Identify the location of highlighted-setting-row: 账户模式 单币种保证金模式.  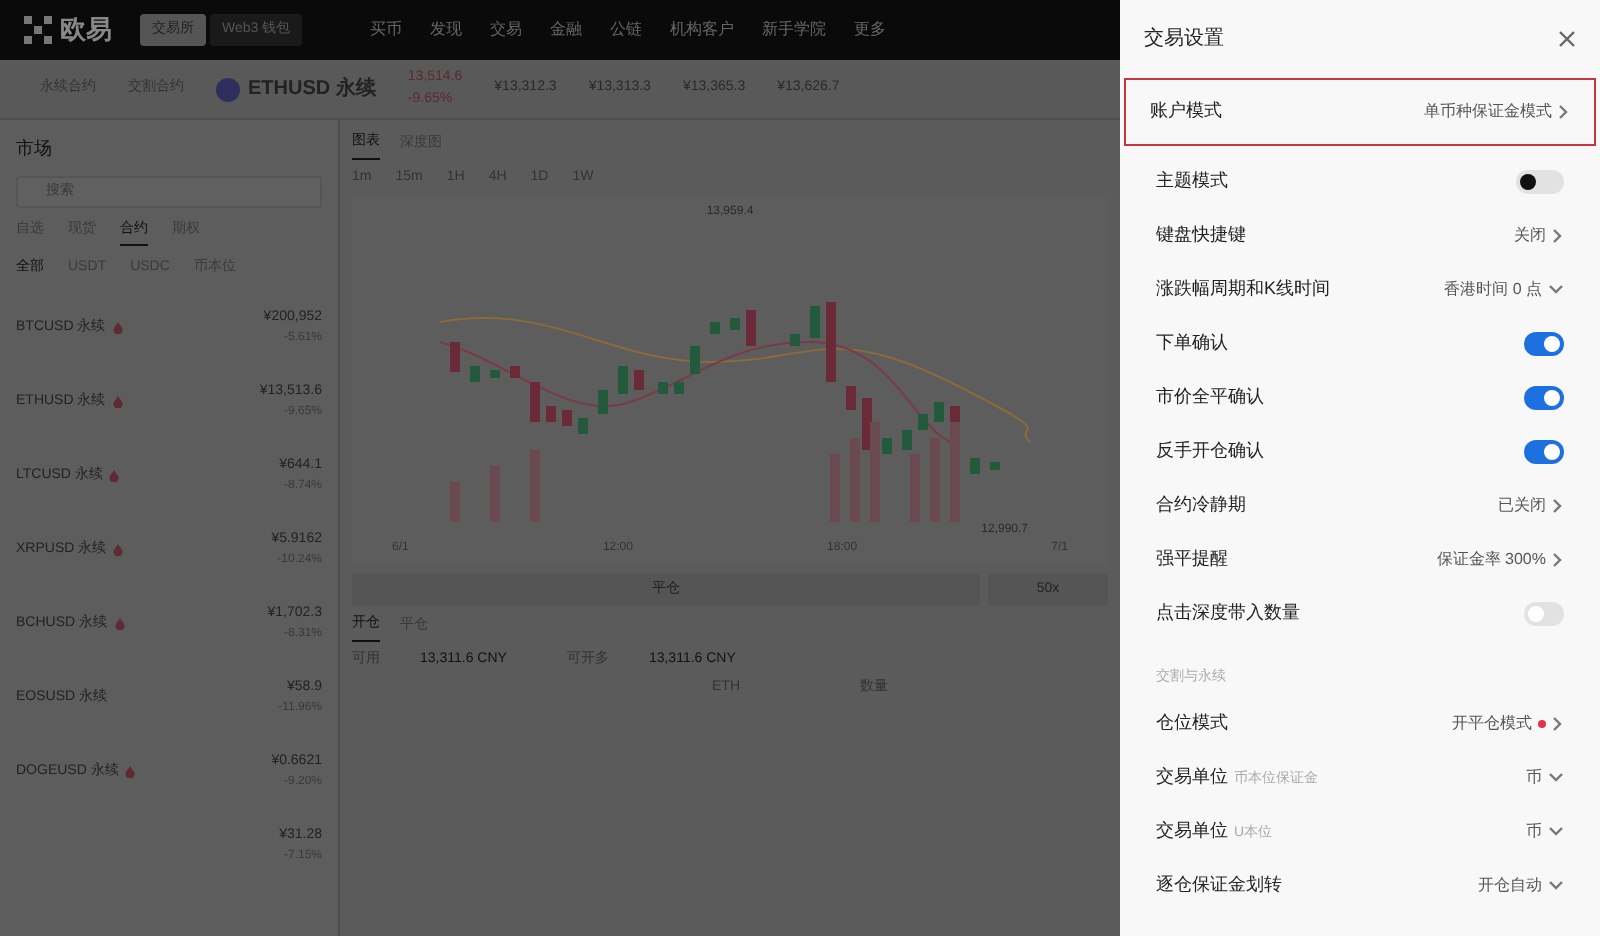
(1360, 112).